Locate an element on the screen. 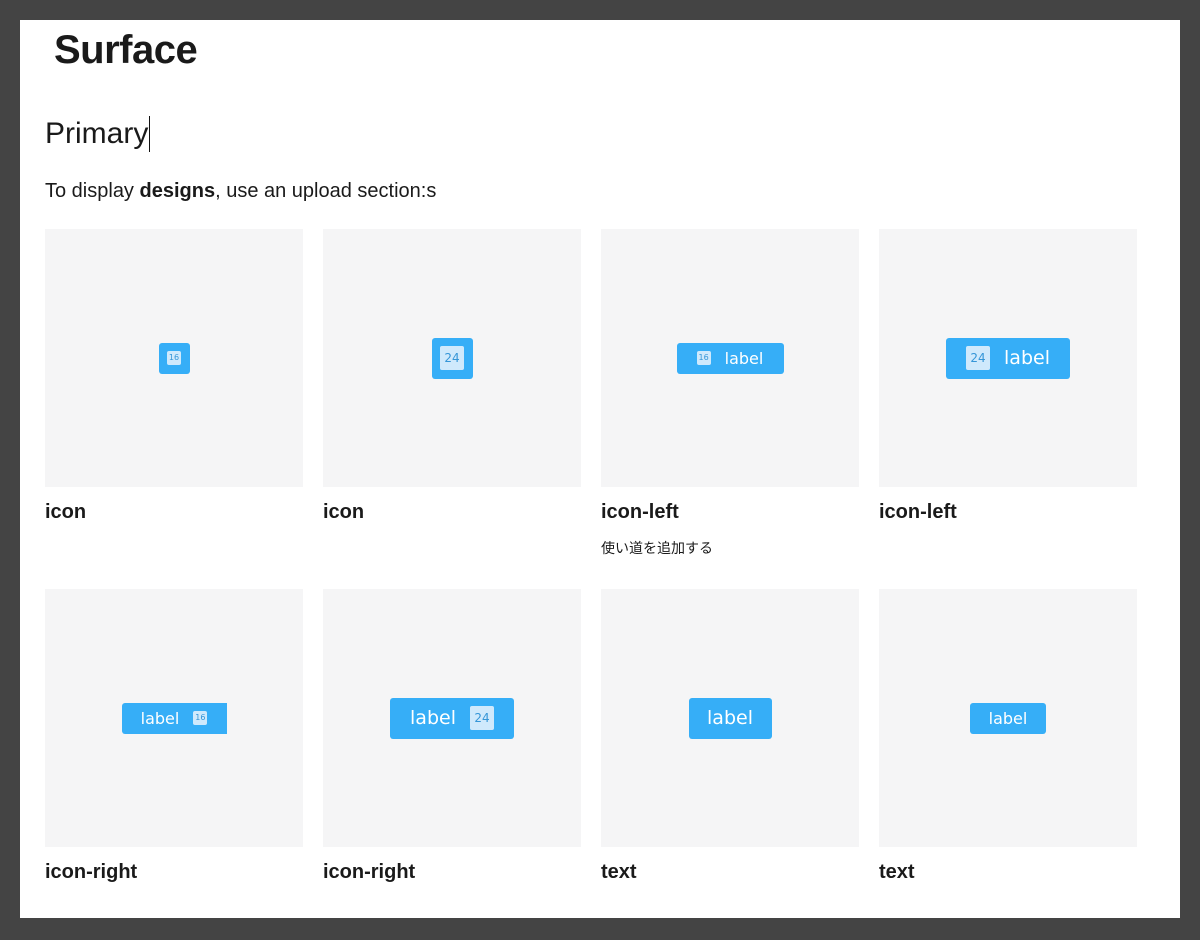 The height and width of the screenshot is (940, 1200). section-title-field: Primary is located at coordinates (98, 134).